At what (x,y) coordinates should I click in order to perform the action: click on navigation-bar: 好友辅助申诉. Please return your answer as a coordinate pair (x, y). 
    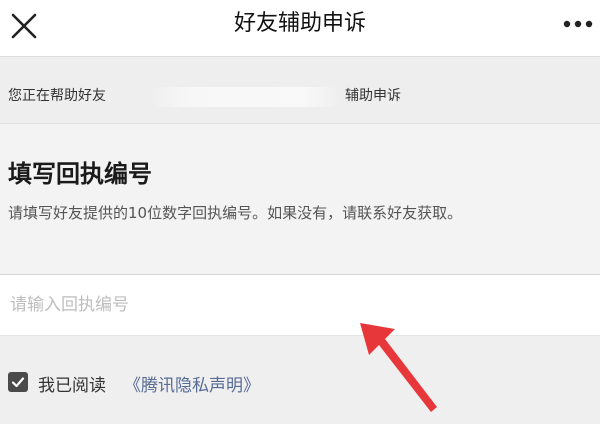
    Looking at the image, I should click on (300, 28).